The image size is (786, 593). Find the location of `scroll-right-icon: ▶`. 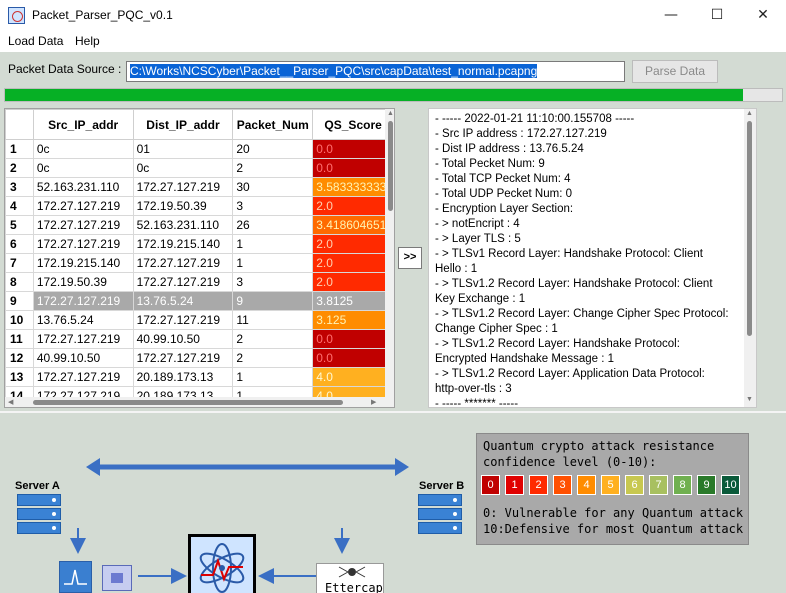

scroll-right-icon: ▶ is located at coordinates (373, 402).